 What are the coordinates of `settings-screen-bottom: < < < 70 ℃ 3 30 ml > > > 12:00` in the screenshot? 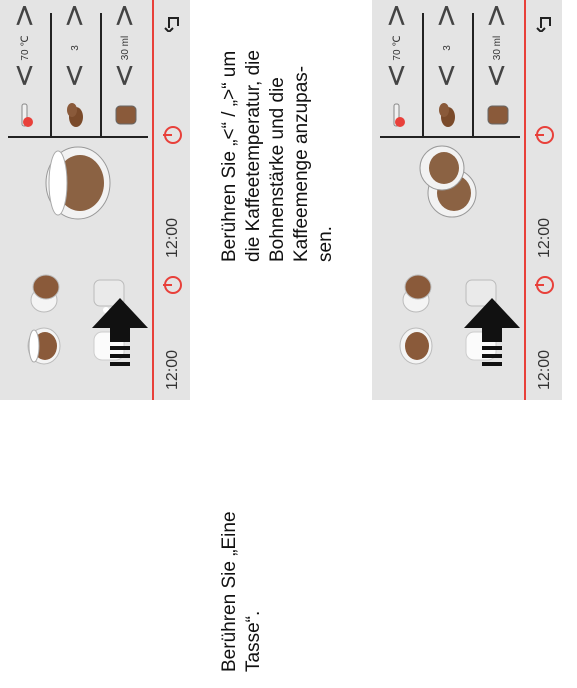 It's located at (467, 134).